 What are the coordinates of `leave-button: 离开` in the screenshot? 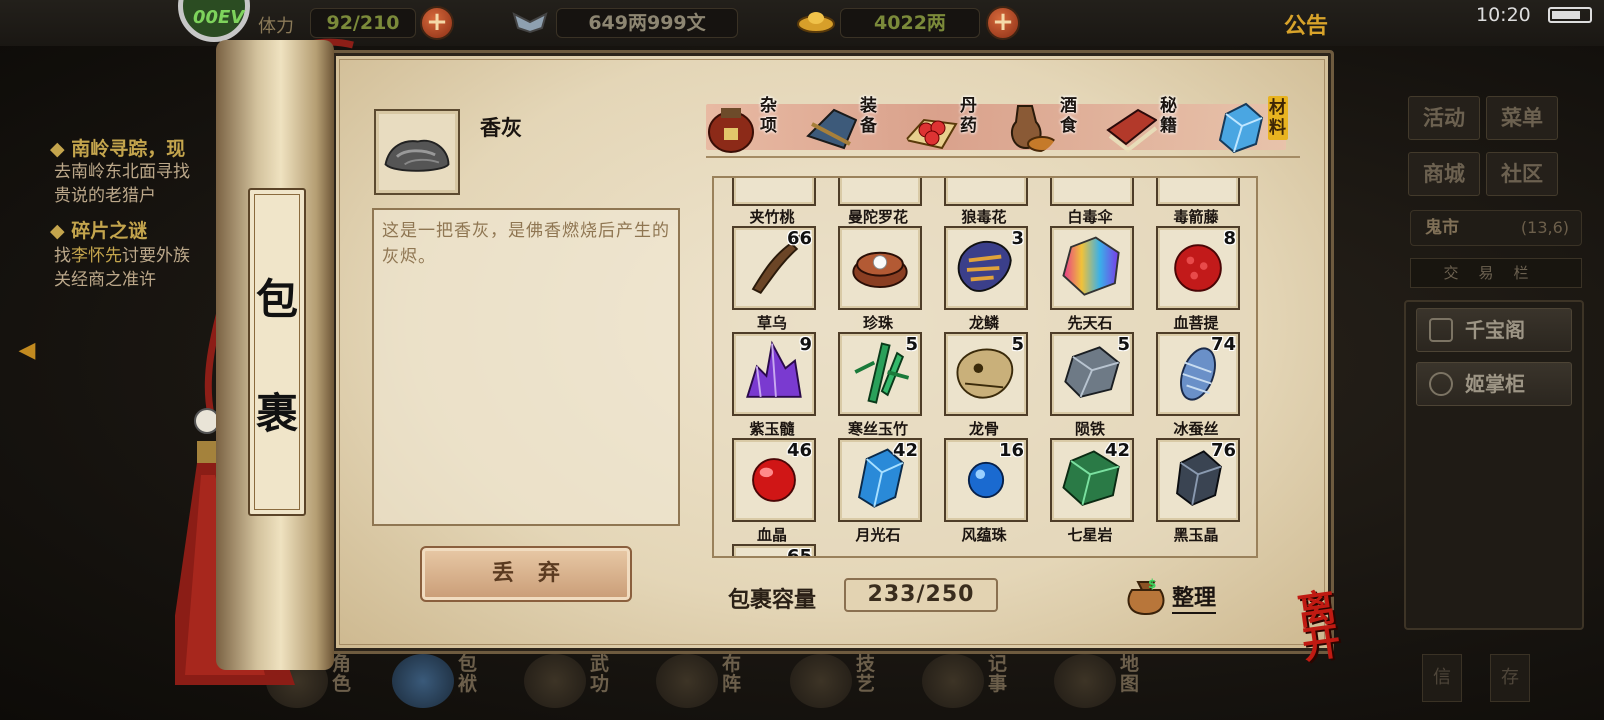 It's located at (1334, 626).